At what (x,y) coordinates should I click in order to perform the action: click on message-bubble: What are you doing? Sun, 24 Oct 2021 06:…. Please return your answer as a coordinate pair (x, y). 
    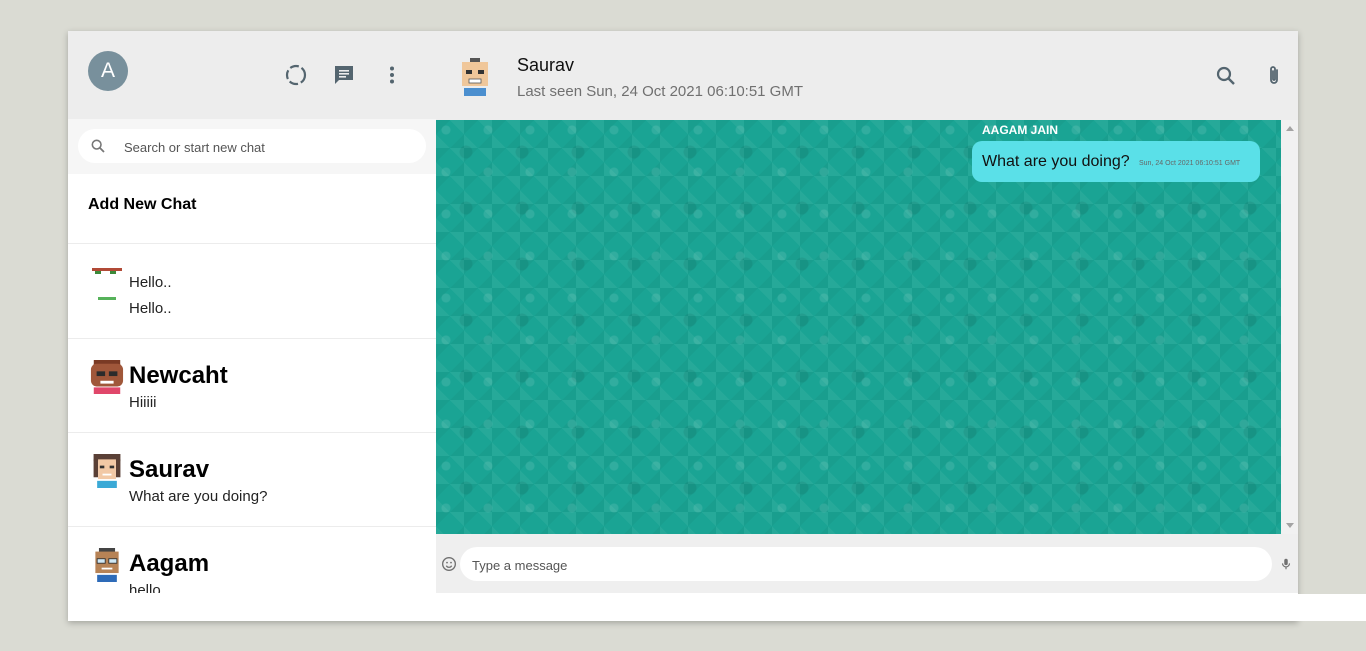
    Looking at the image, I should click on (1116, 161).